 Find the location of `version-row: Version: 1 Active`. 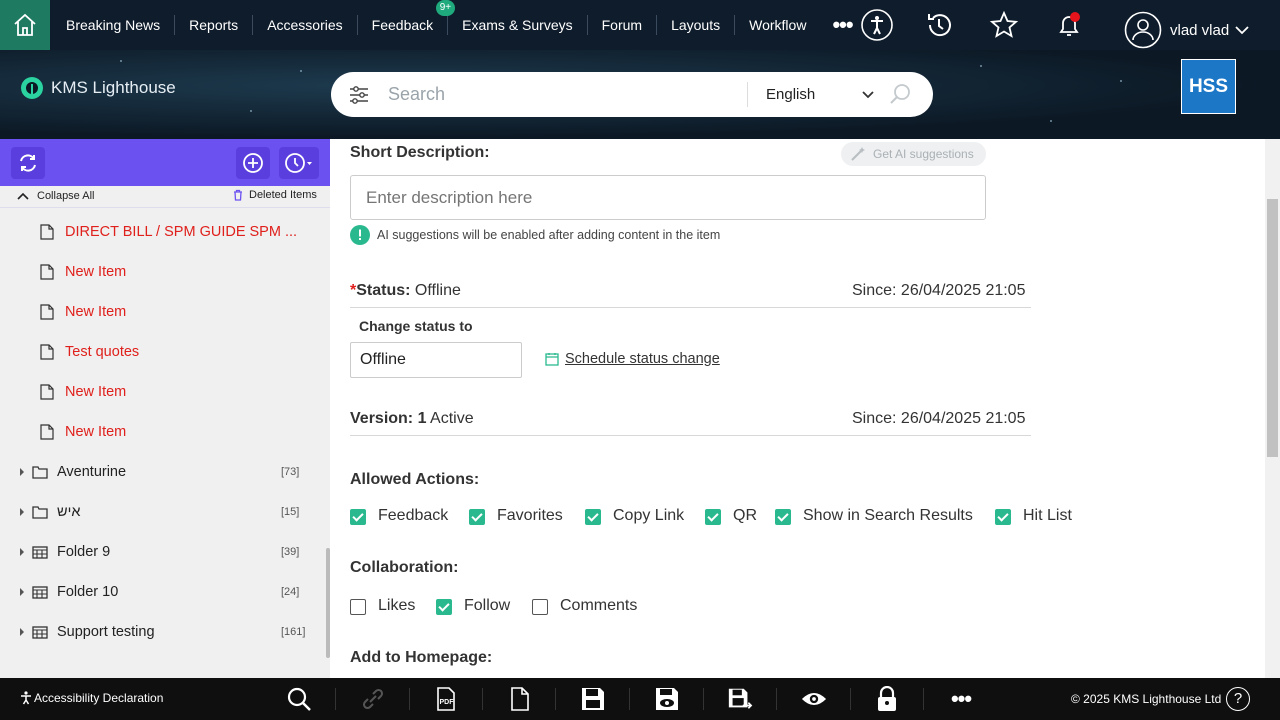

version-row: Version: 1 Active is located at coordinates (412, 419).